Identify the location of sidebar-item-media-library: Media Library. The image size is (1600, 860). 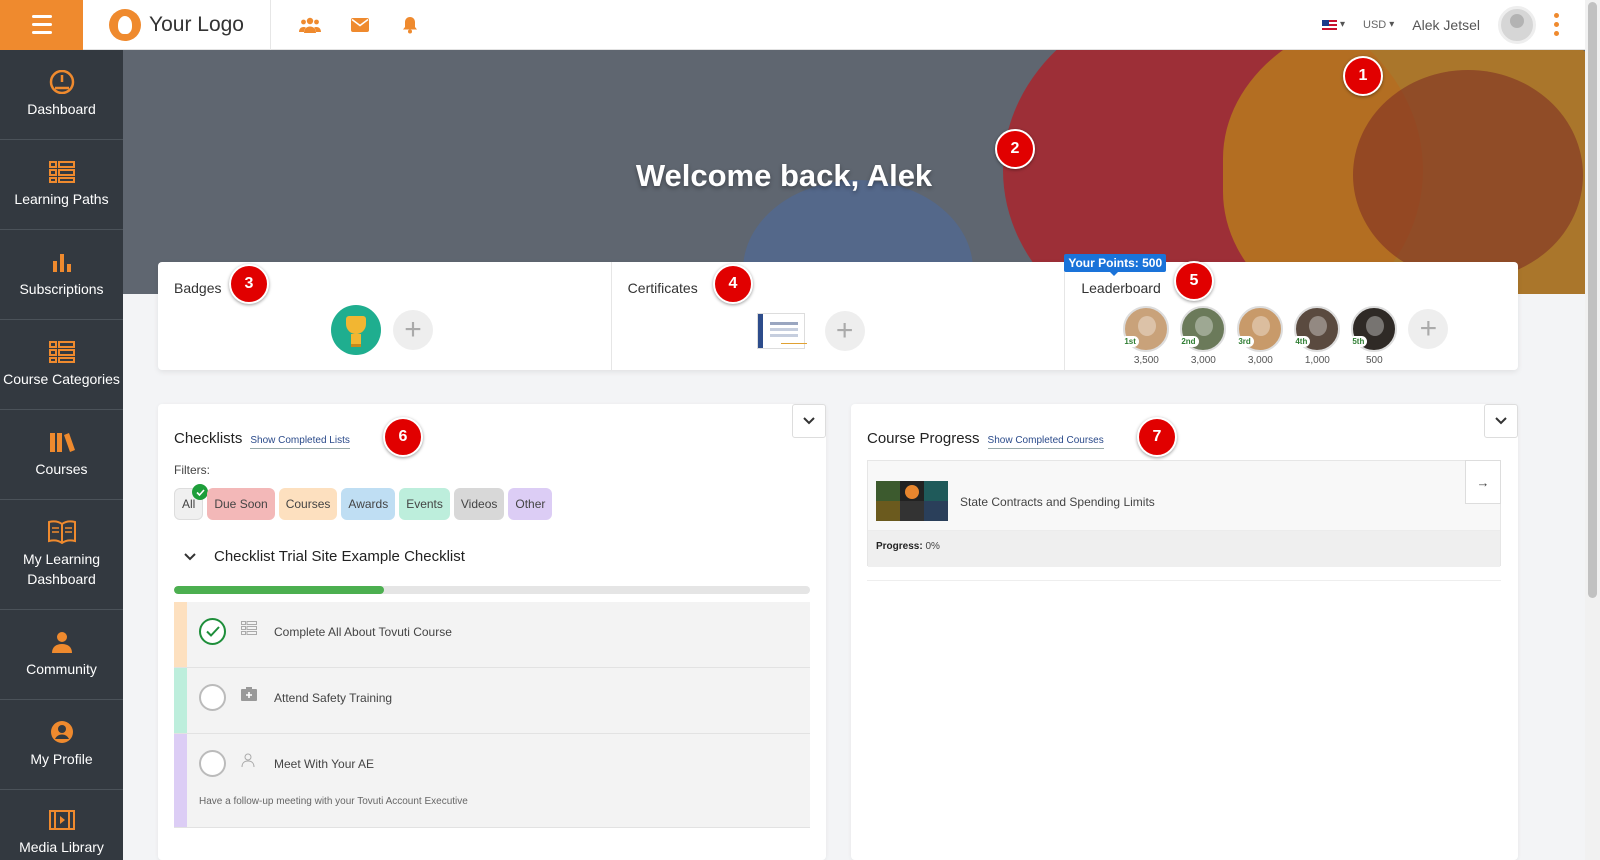
(61, 825).